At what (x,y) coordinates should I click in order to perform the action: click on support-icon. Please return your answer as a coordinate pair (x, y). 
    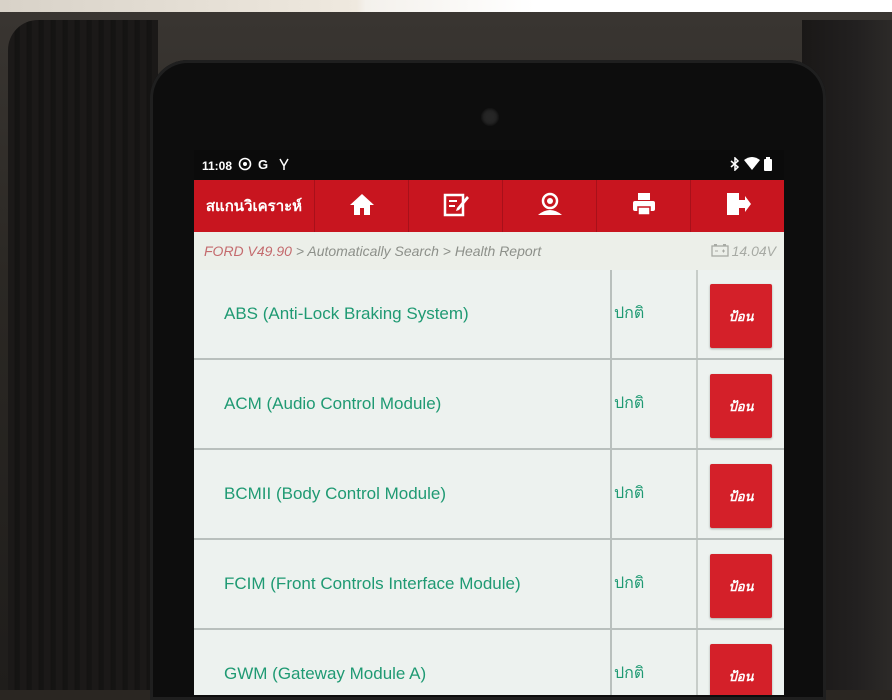
    Looking at the image, I should click on (550, 206).